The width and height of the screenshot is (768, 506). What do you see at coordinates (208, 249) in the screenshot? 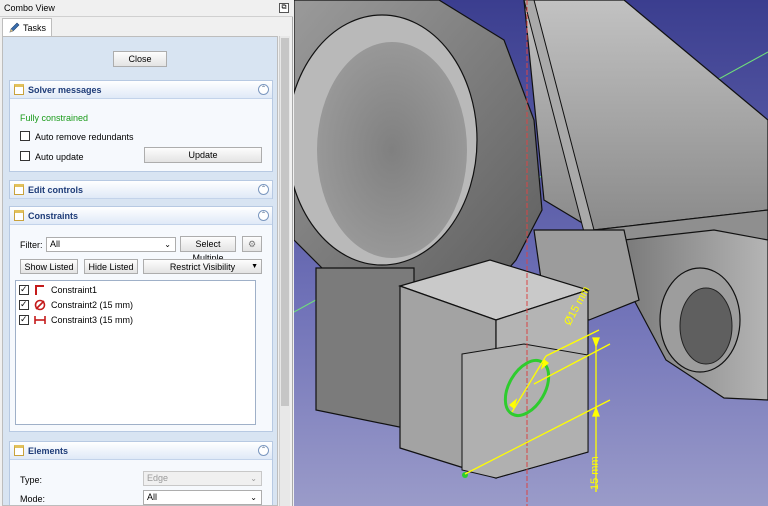
I see `select-multiple-button: Select Multiple` at bounding box center [208, 249].